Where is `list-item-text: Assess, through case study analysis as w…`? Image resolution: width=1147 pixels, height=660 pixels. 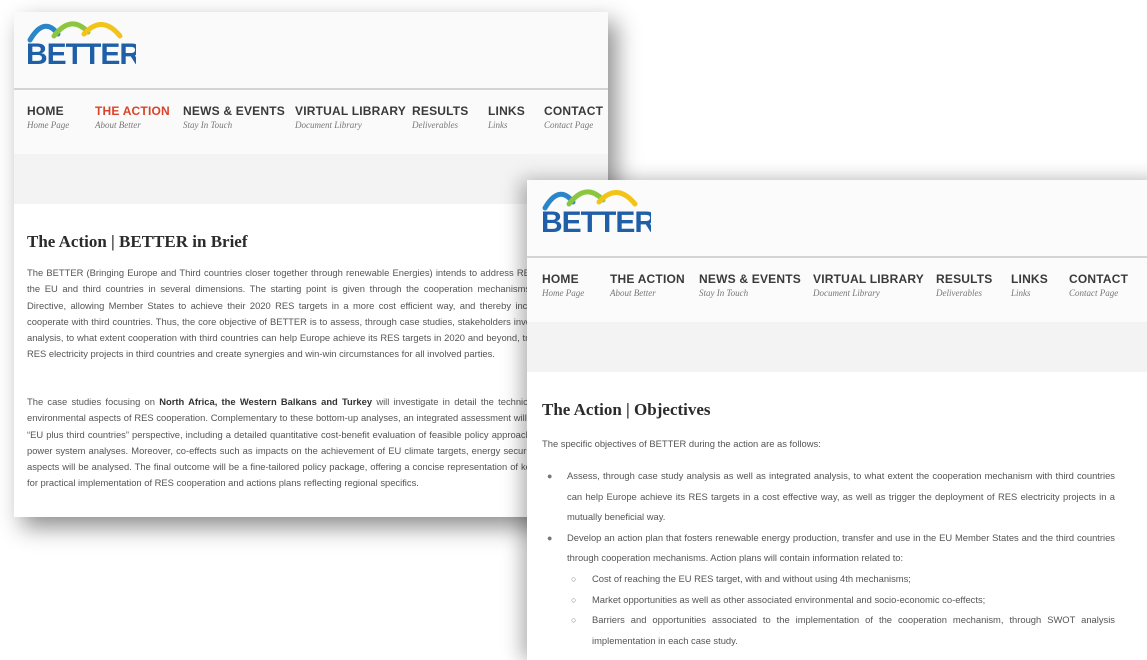
list-item-text: Assess, through case study analysis as w… is located at coordinates (841, 496).